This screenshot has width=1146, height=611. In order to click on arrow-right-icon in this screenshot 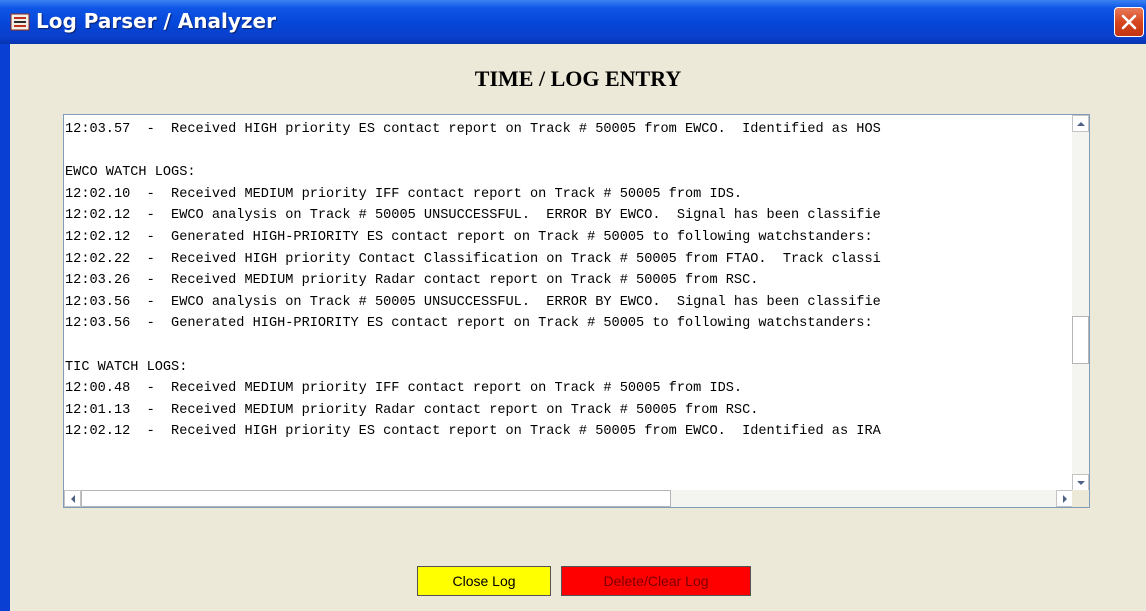, I will do `click(1065, 499)`.